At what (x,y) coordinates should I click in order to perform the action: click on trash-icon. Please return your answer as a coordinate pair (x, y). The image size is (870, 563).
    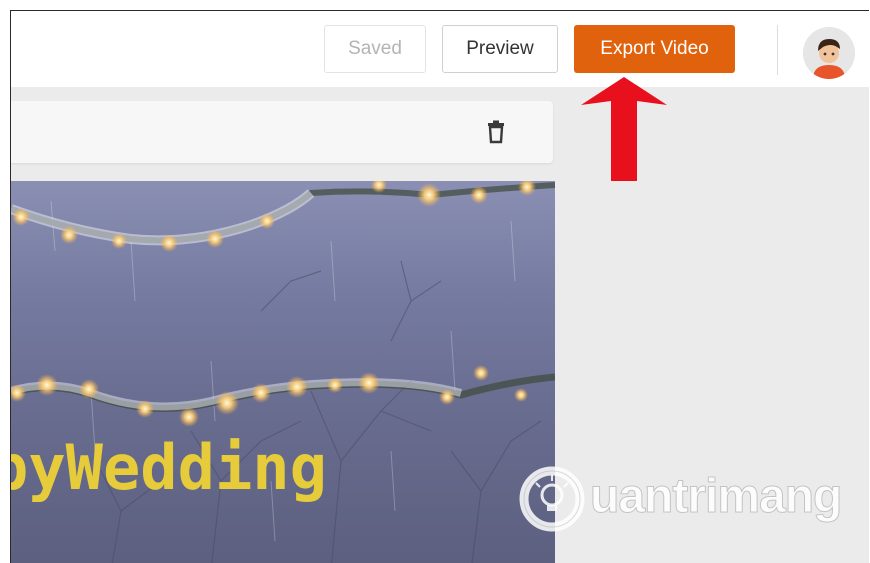
    Looking at the image, I should click on (496, 132).